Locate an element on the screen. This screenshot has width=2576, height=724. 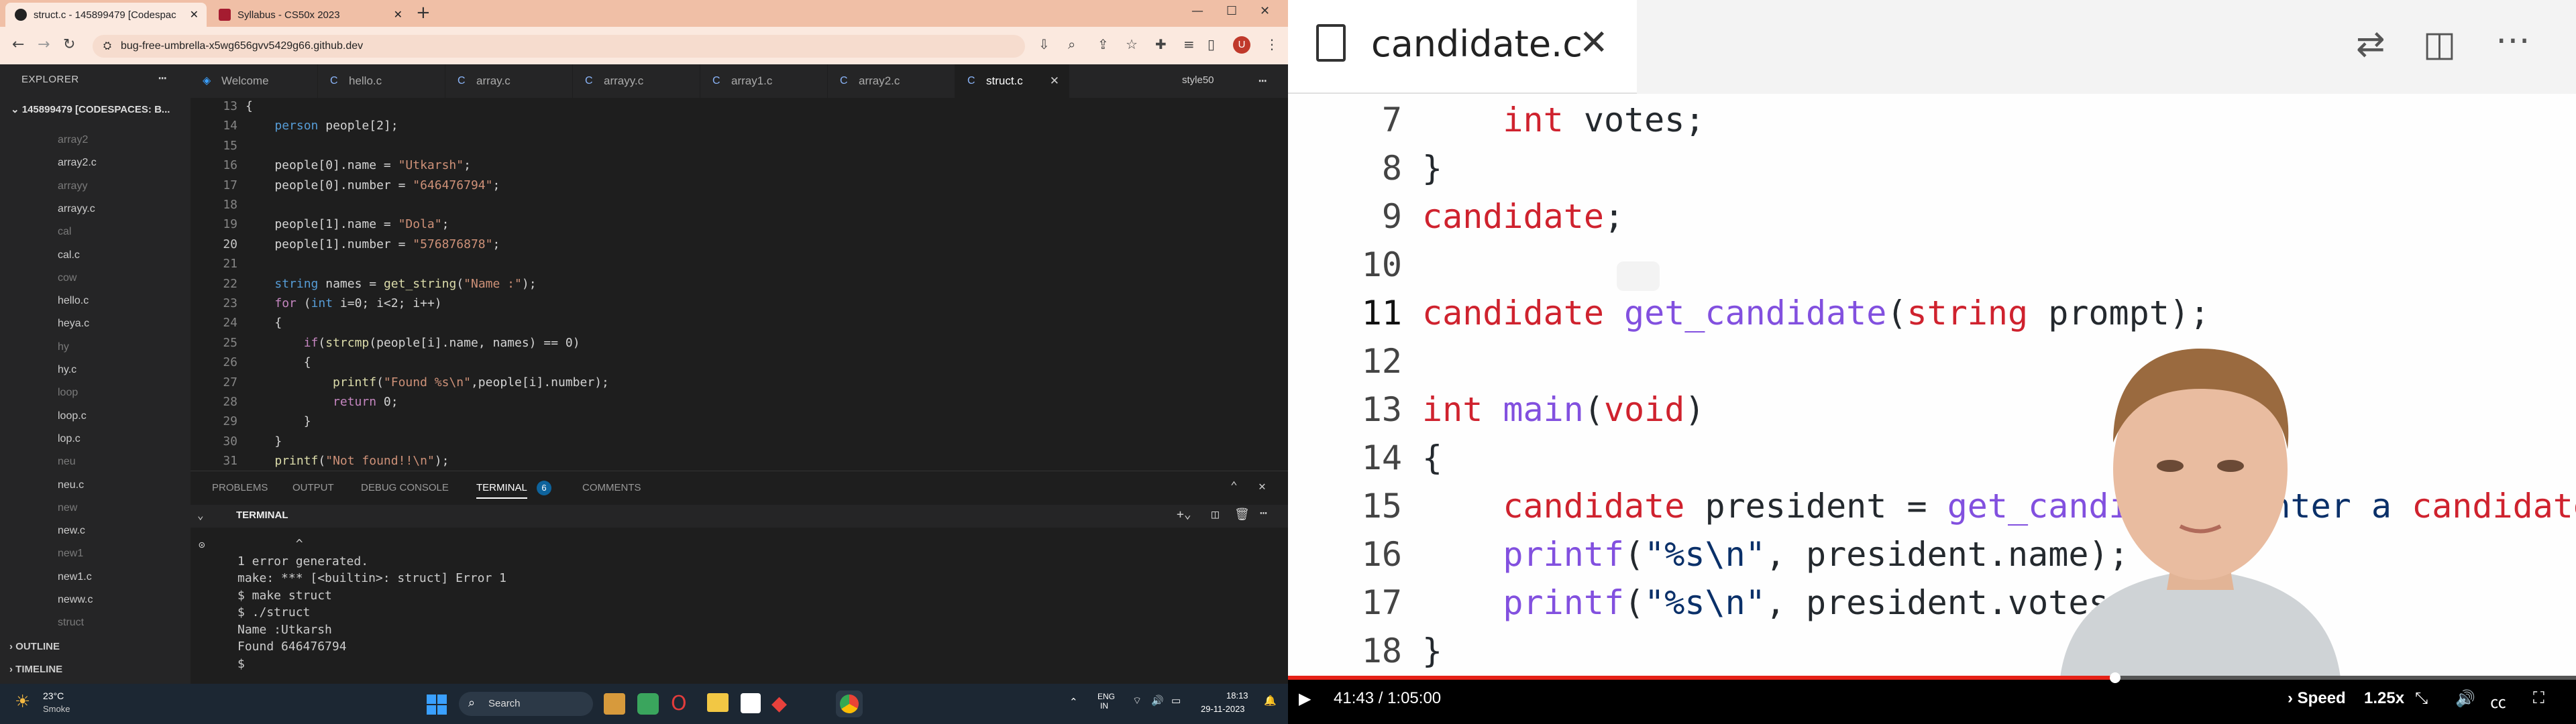
file-item: new1.c is located at coordinates (75, 577).